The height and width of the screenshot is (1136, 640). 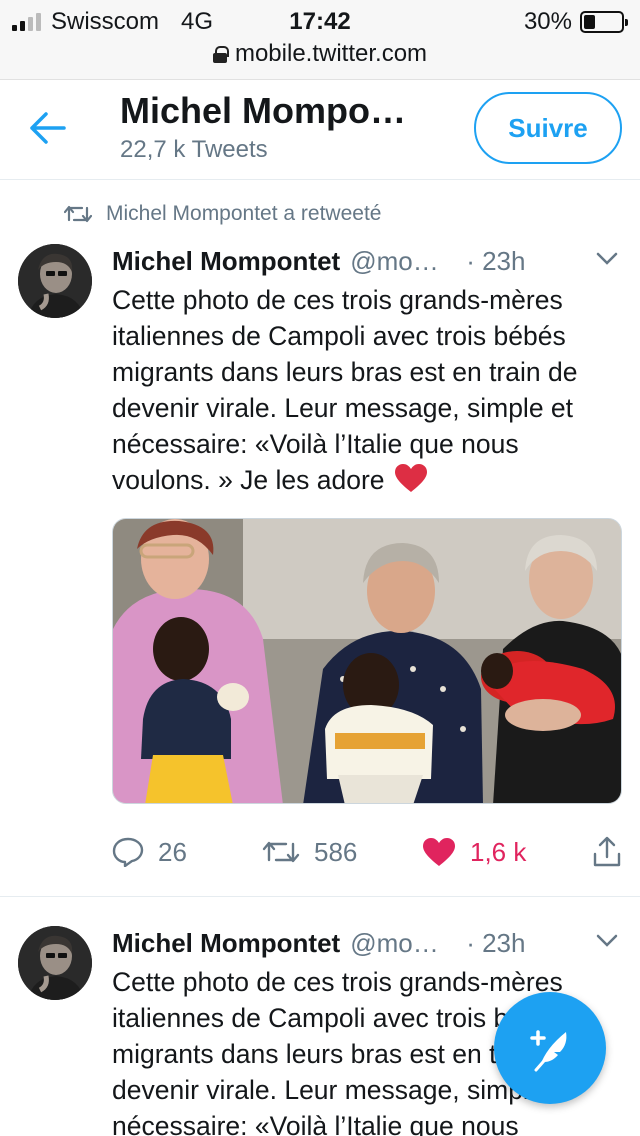 I want to click on retweet-button: 586, so click(x=342, y=852).